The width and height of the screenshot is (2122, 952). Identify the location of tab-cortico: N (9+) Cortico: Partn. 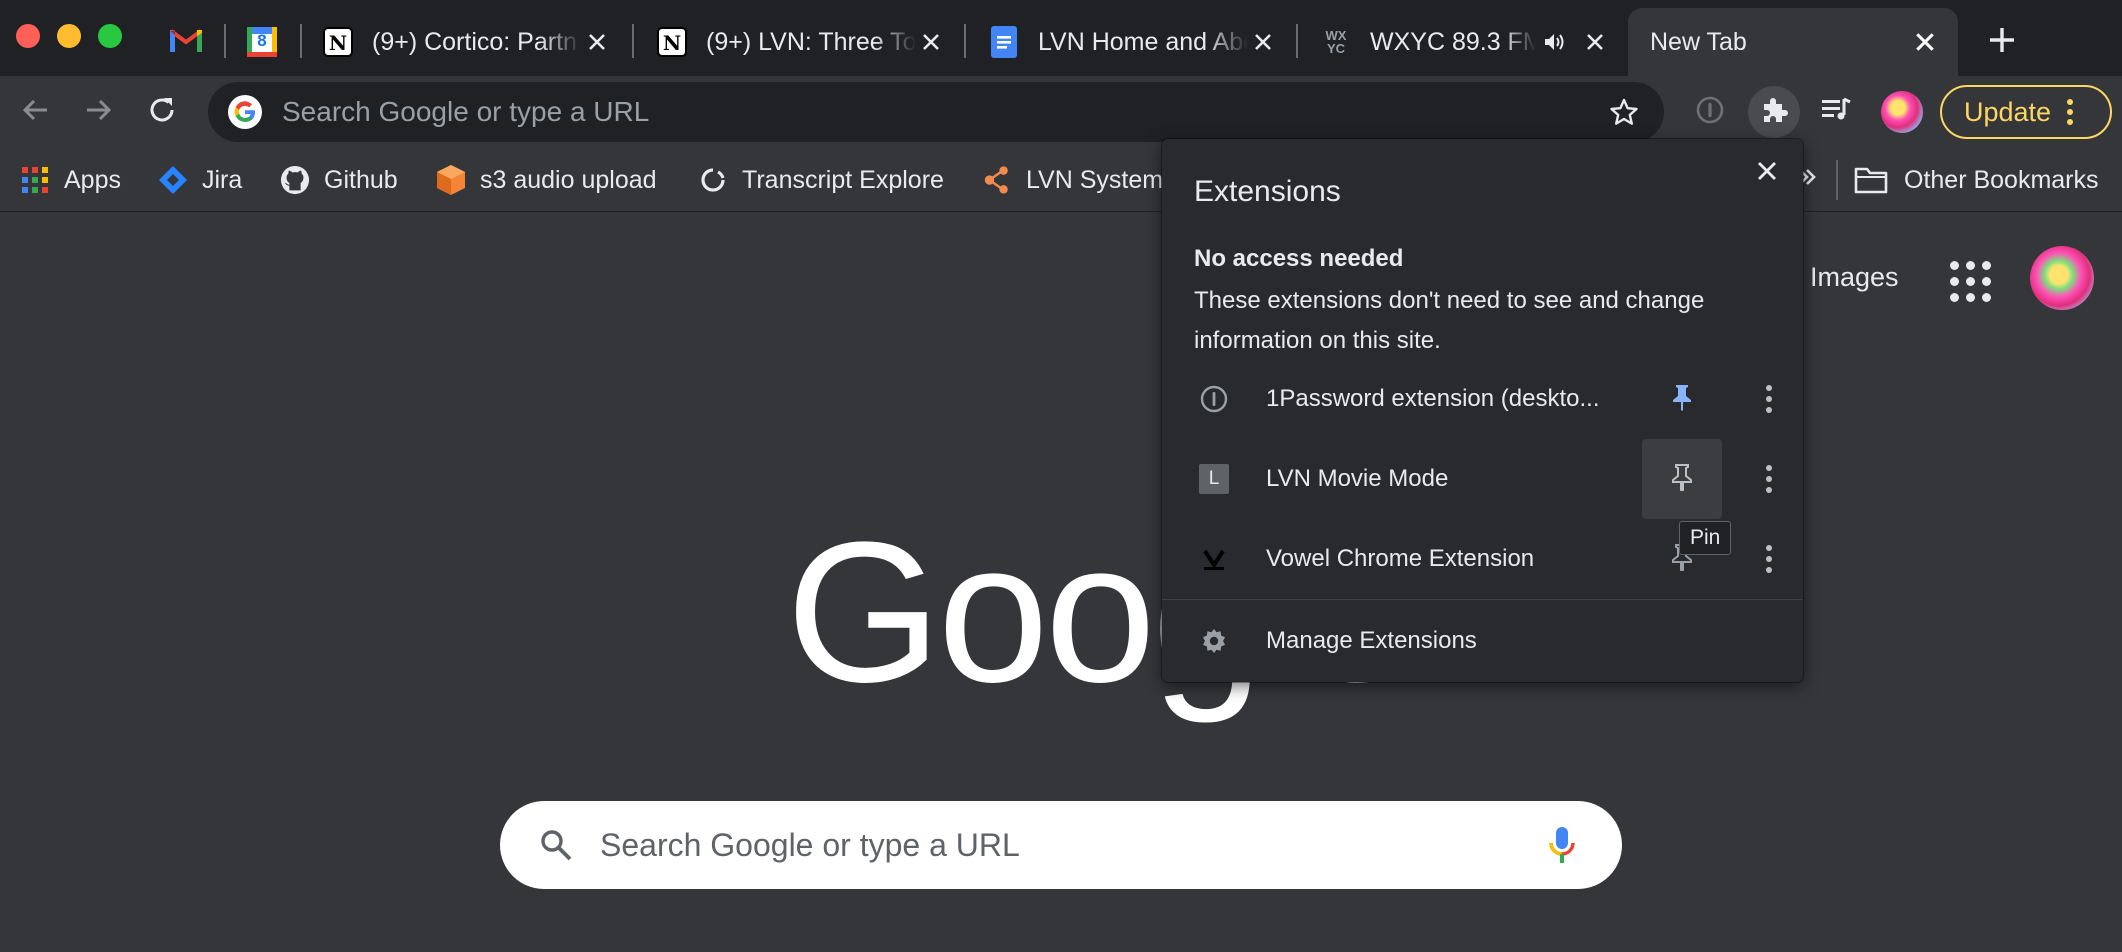
(465, 42).